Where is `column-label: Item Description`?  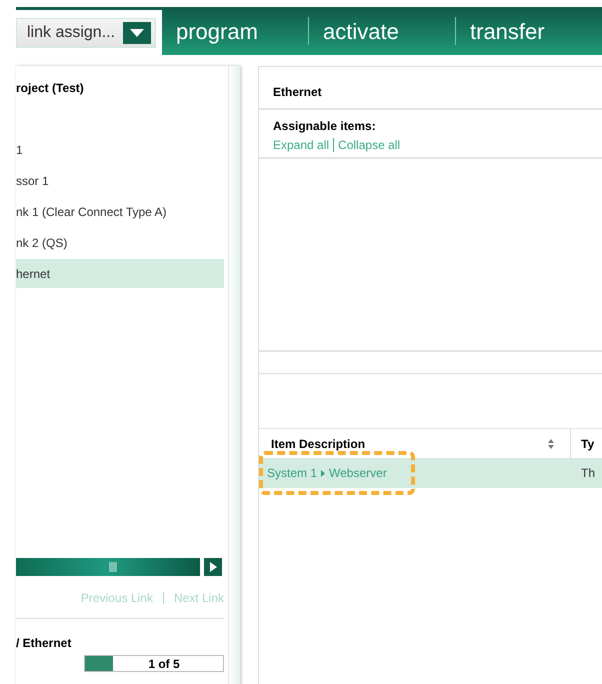 column-label: Item Description is located at coordinates (318, 444).